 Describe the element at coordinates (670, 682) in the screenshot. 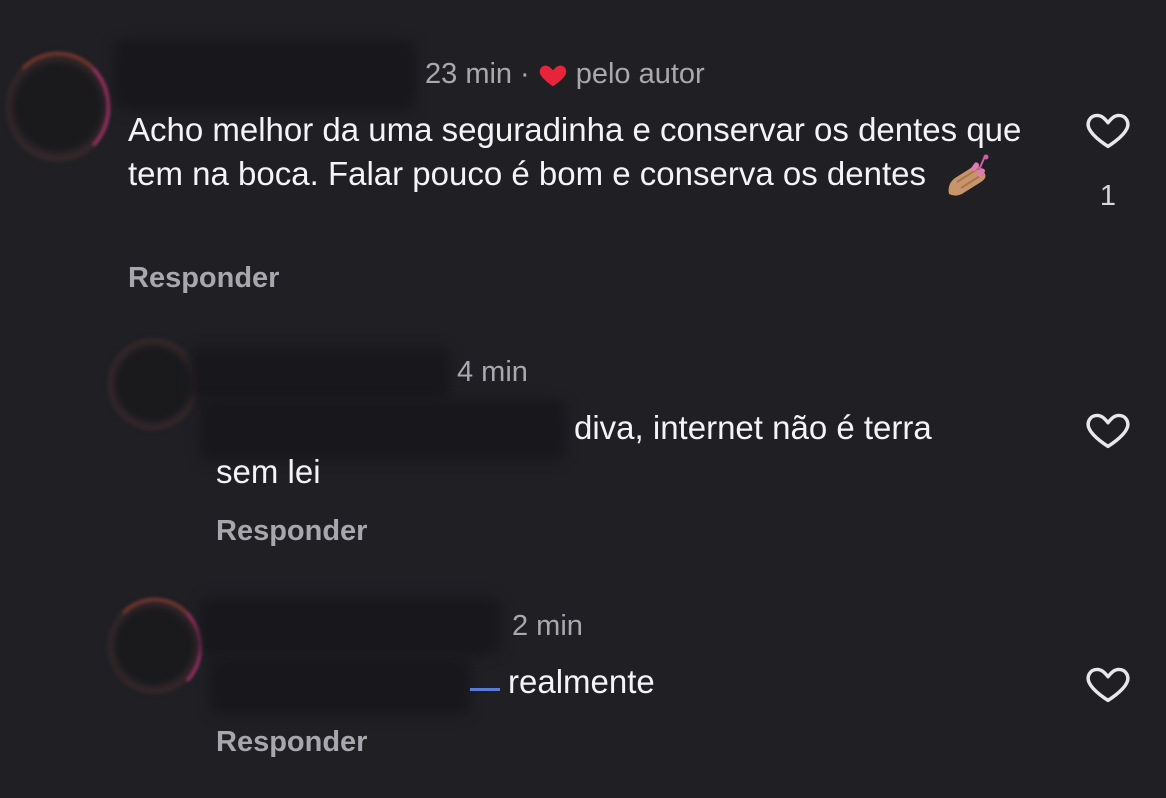

I see `comment-text: realmente` at that location.